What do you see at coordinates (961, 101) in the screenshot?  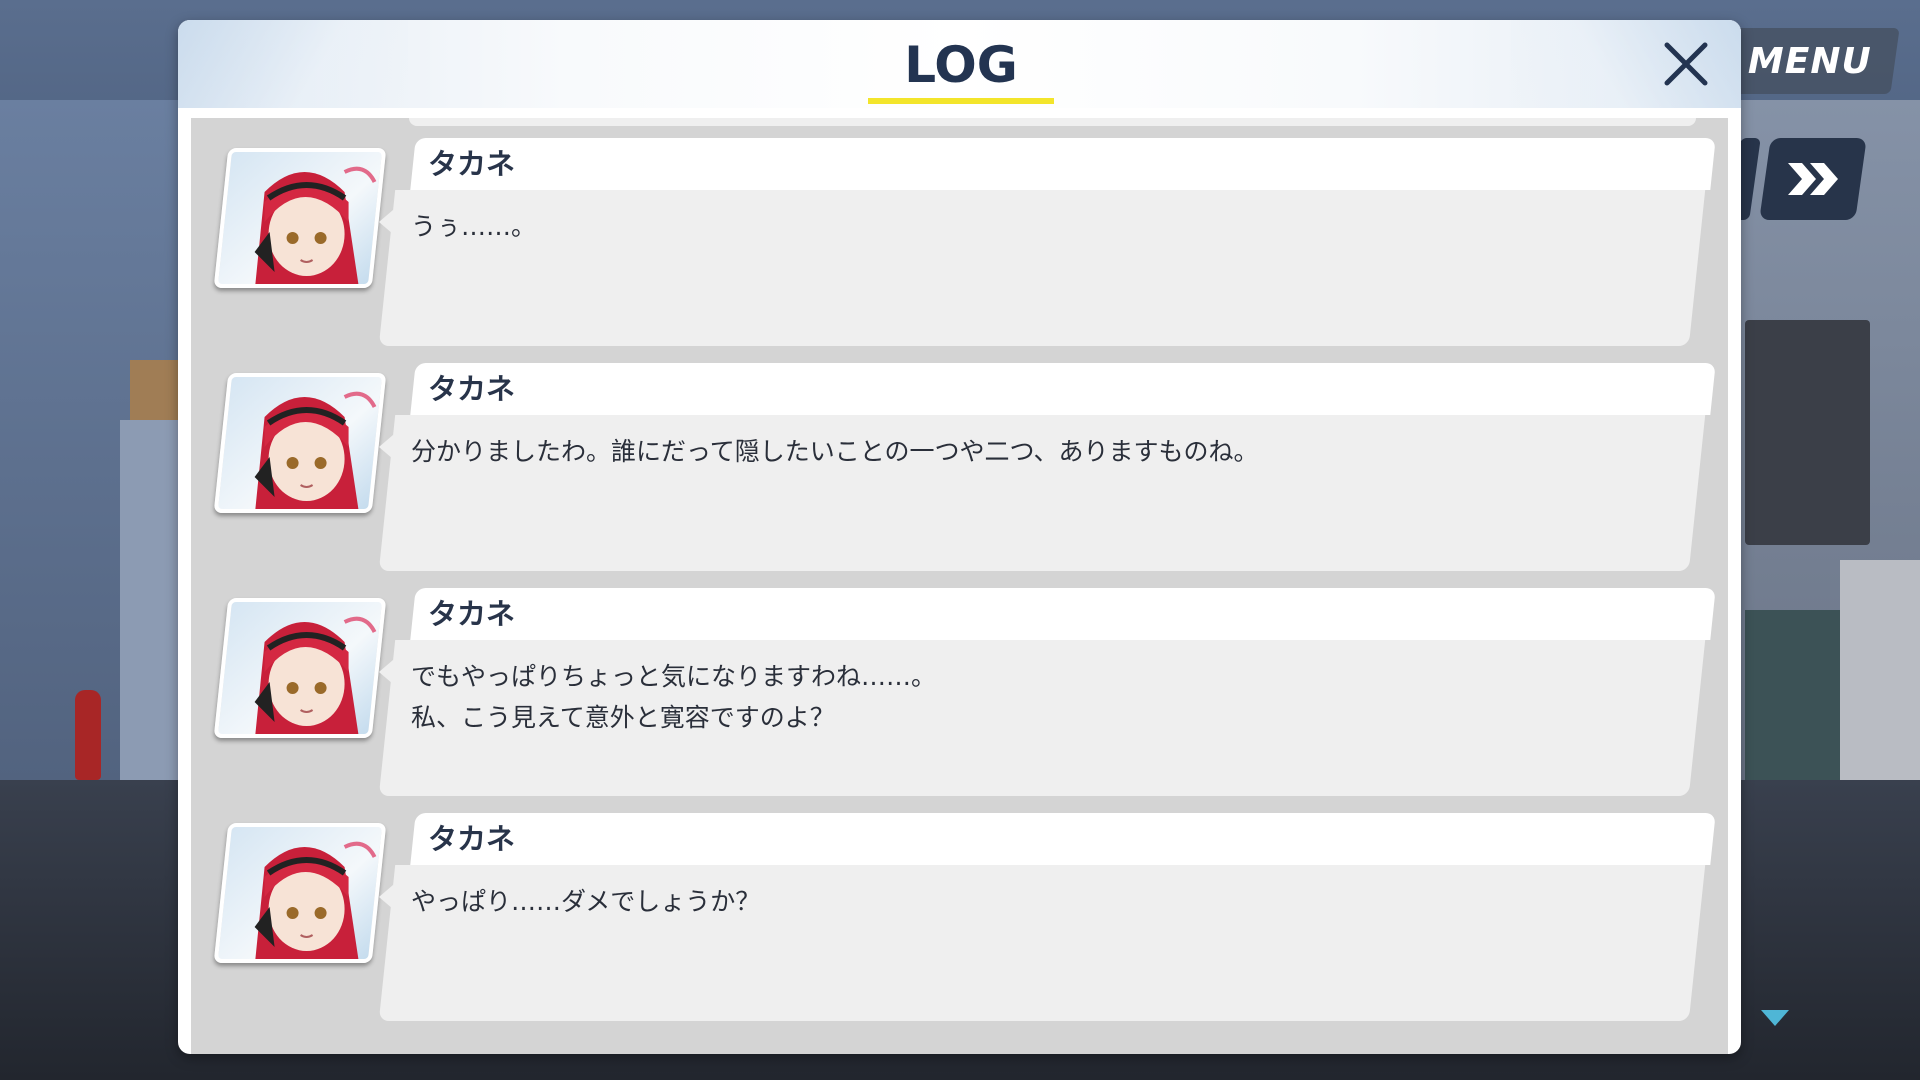 I see `title-underline` at bounding box center [961, 101].